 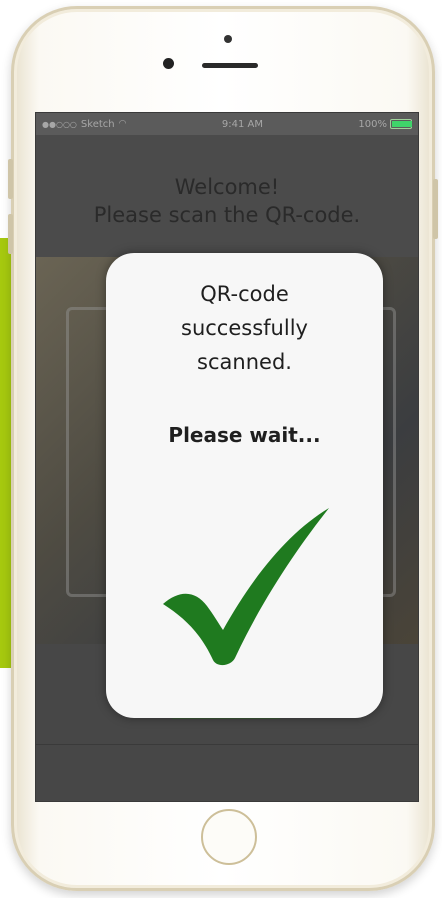 What do you see at coordinates (229, 837) in the screenshot?
I see `home-button` at bounding box center [229, 837].